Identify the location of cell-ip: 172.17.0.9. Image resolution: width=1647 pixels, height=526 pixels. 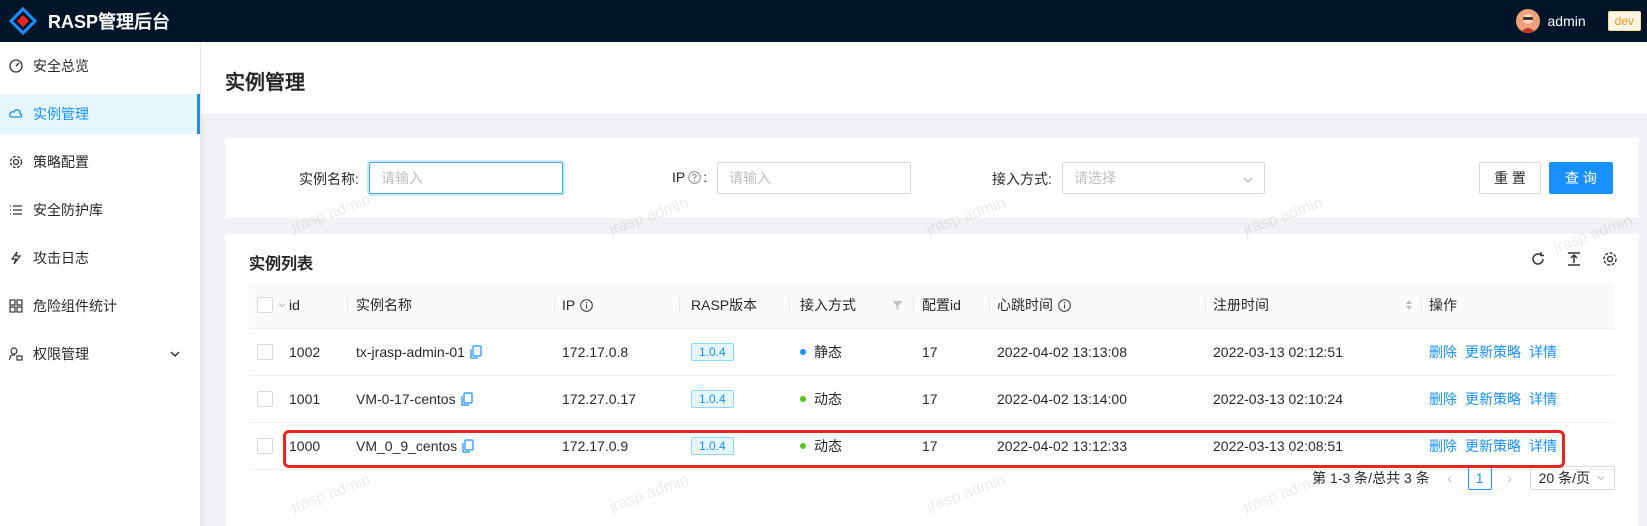
(595, 446).